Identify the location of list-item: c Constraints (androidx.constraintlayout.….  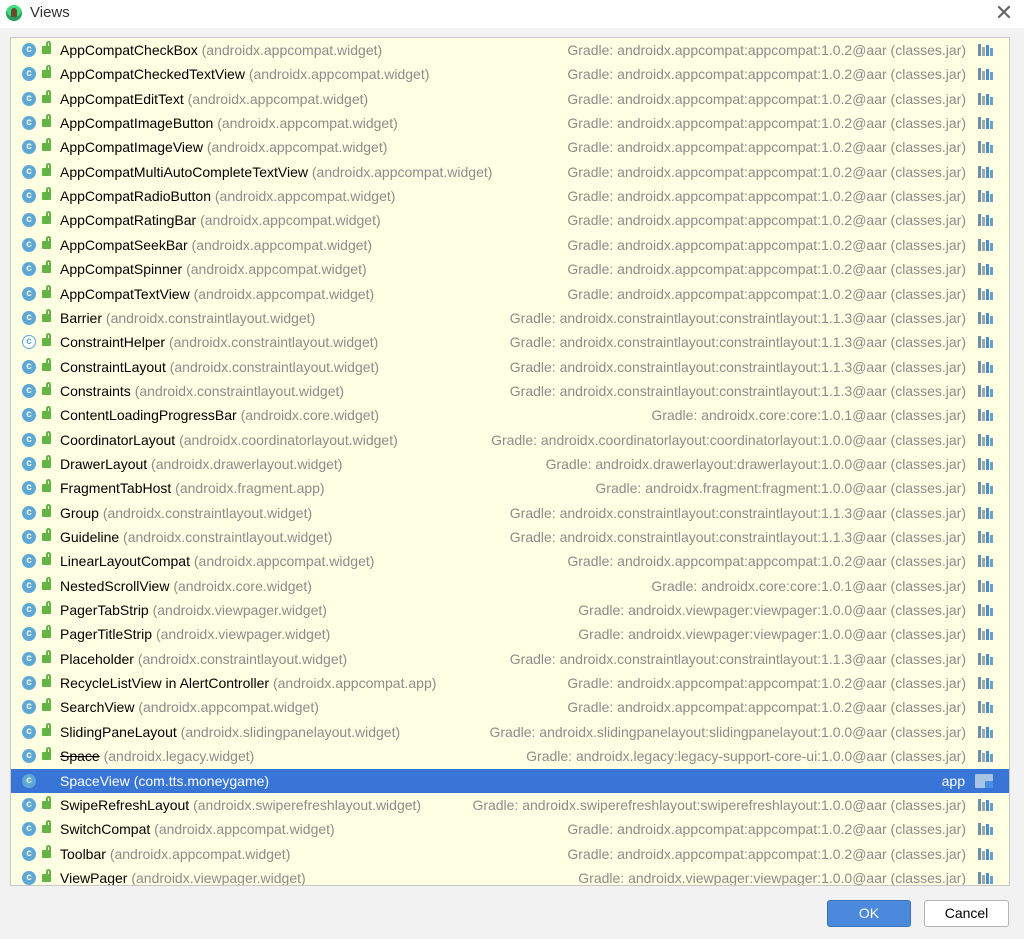
(503, 391).